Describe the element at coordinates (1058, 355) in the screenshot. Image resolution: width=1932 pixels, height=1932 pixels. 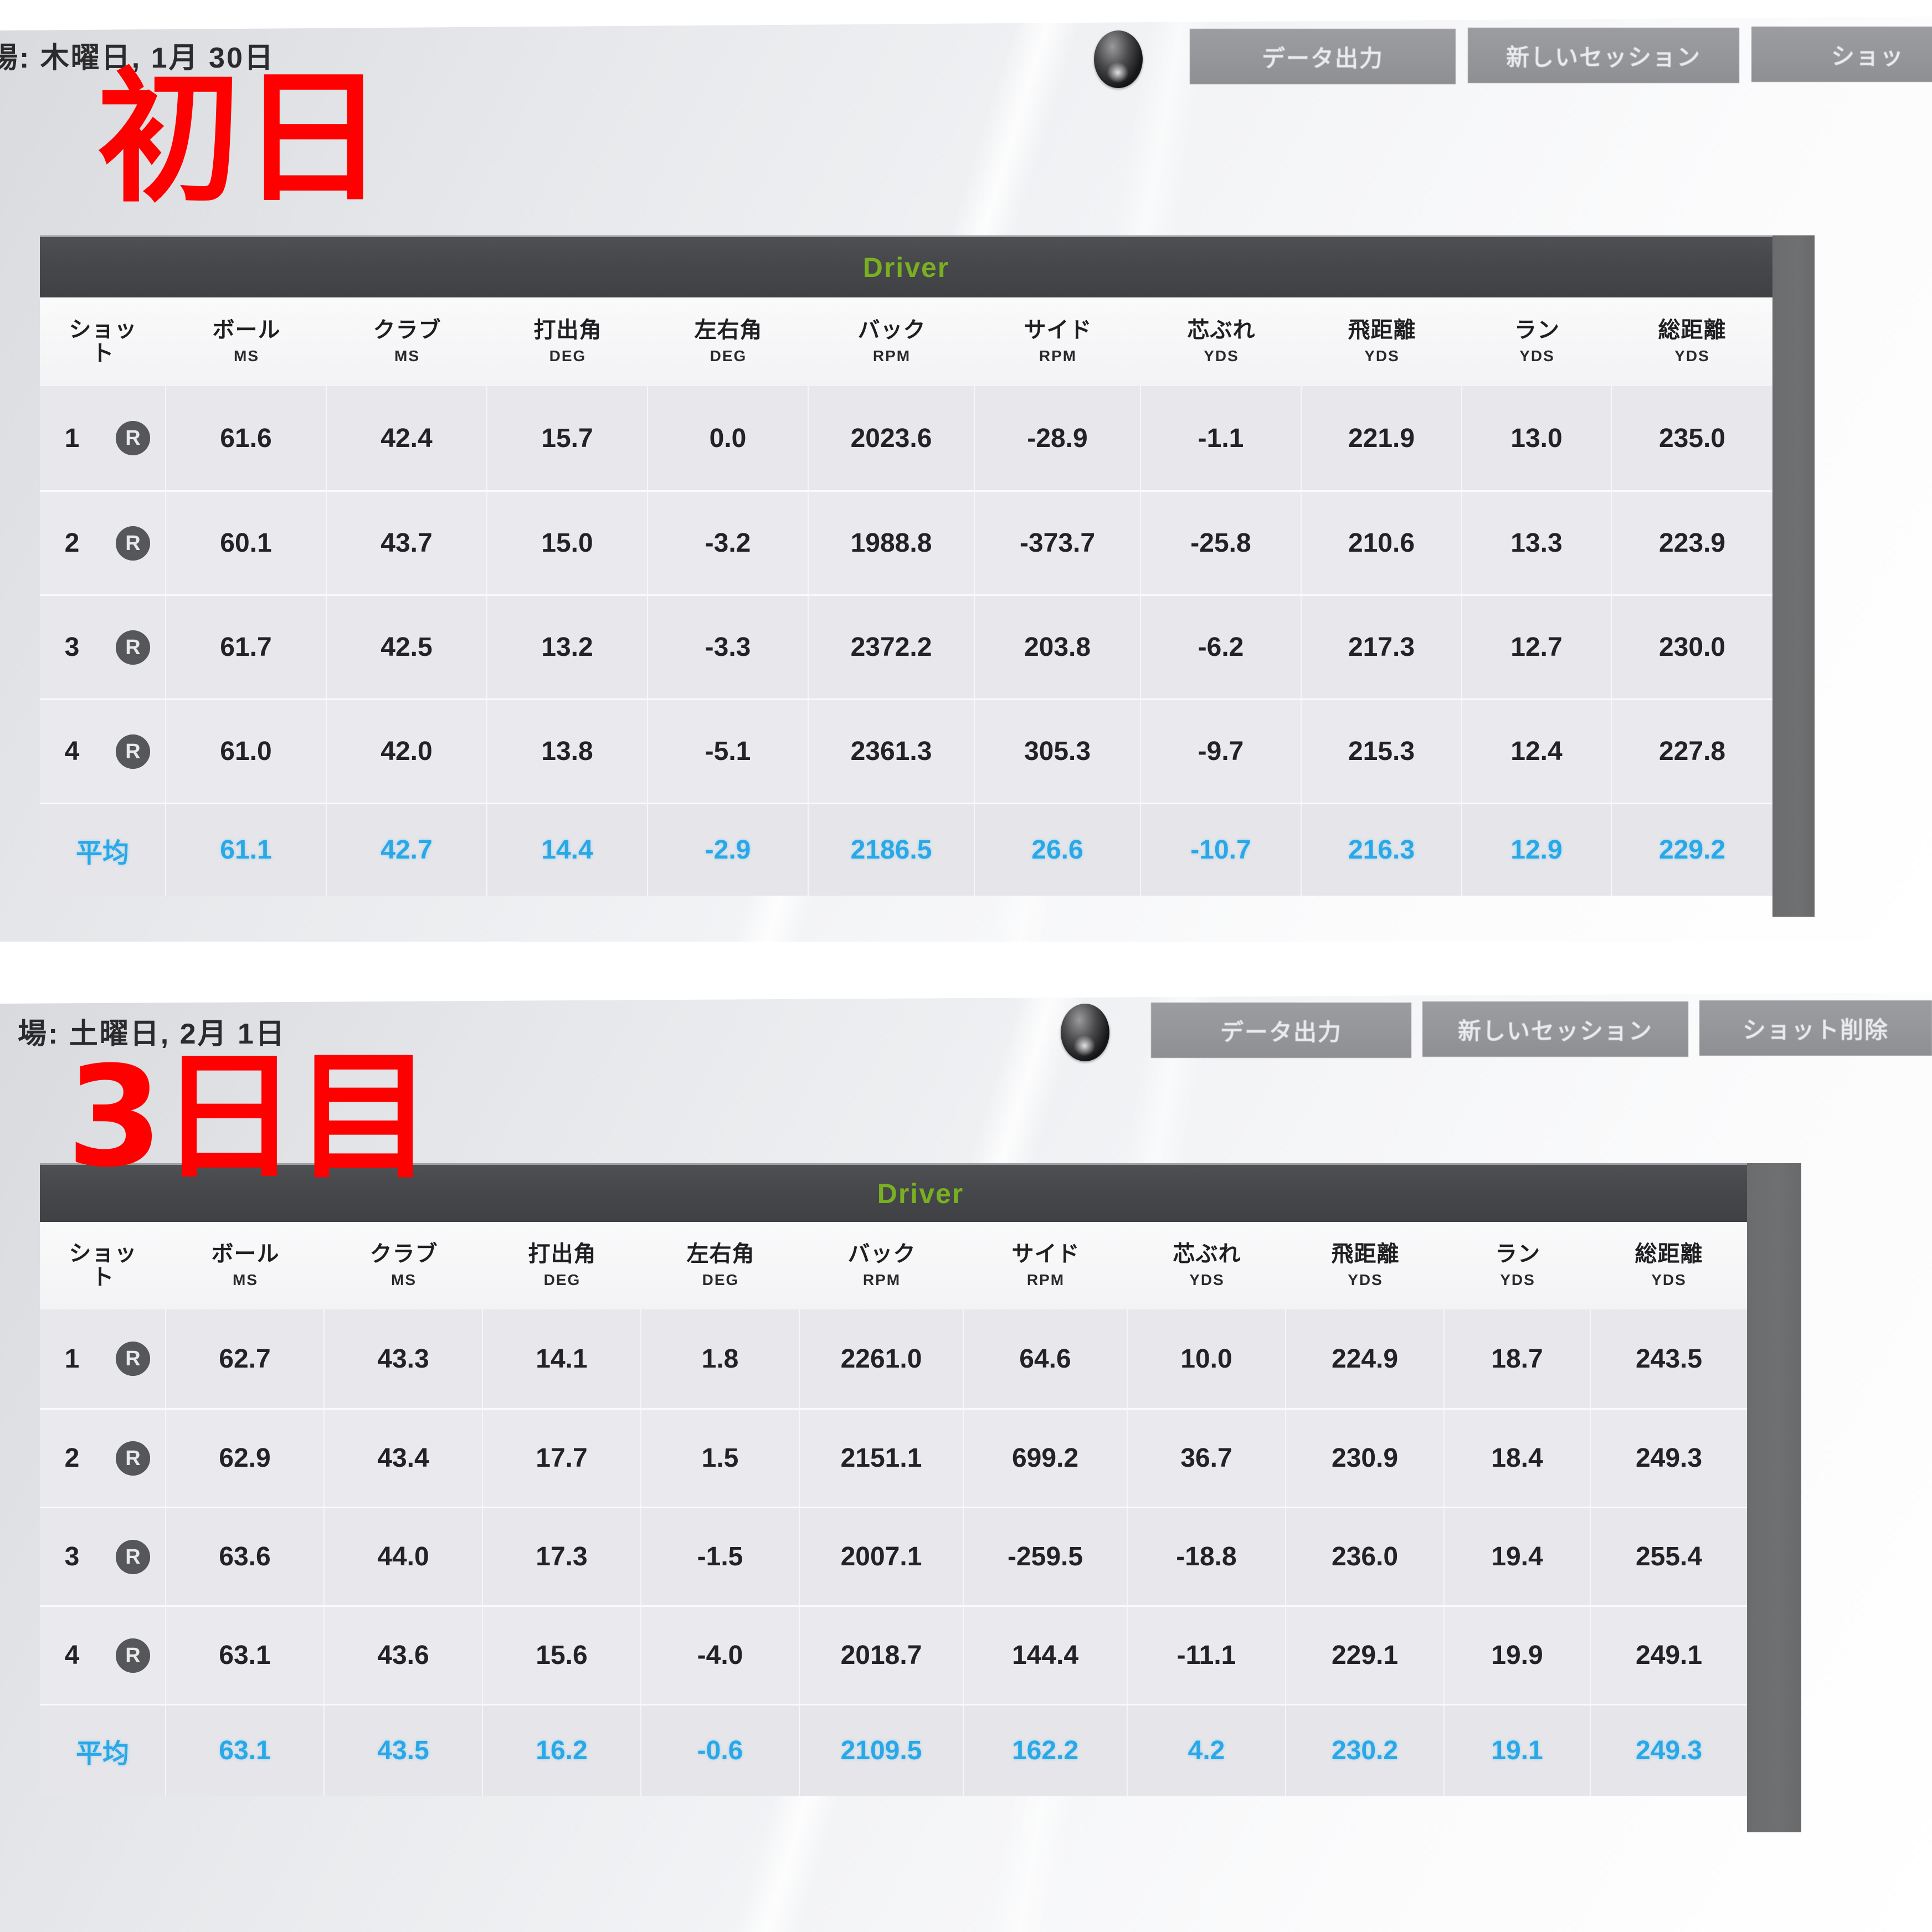
I see `header-sidespin-unit: RPM` at that location.